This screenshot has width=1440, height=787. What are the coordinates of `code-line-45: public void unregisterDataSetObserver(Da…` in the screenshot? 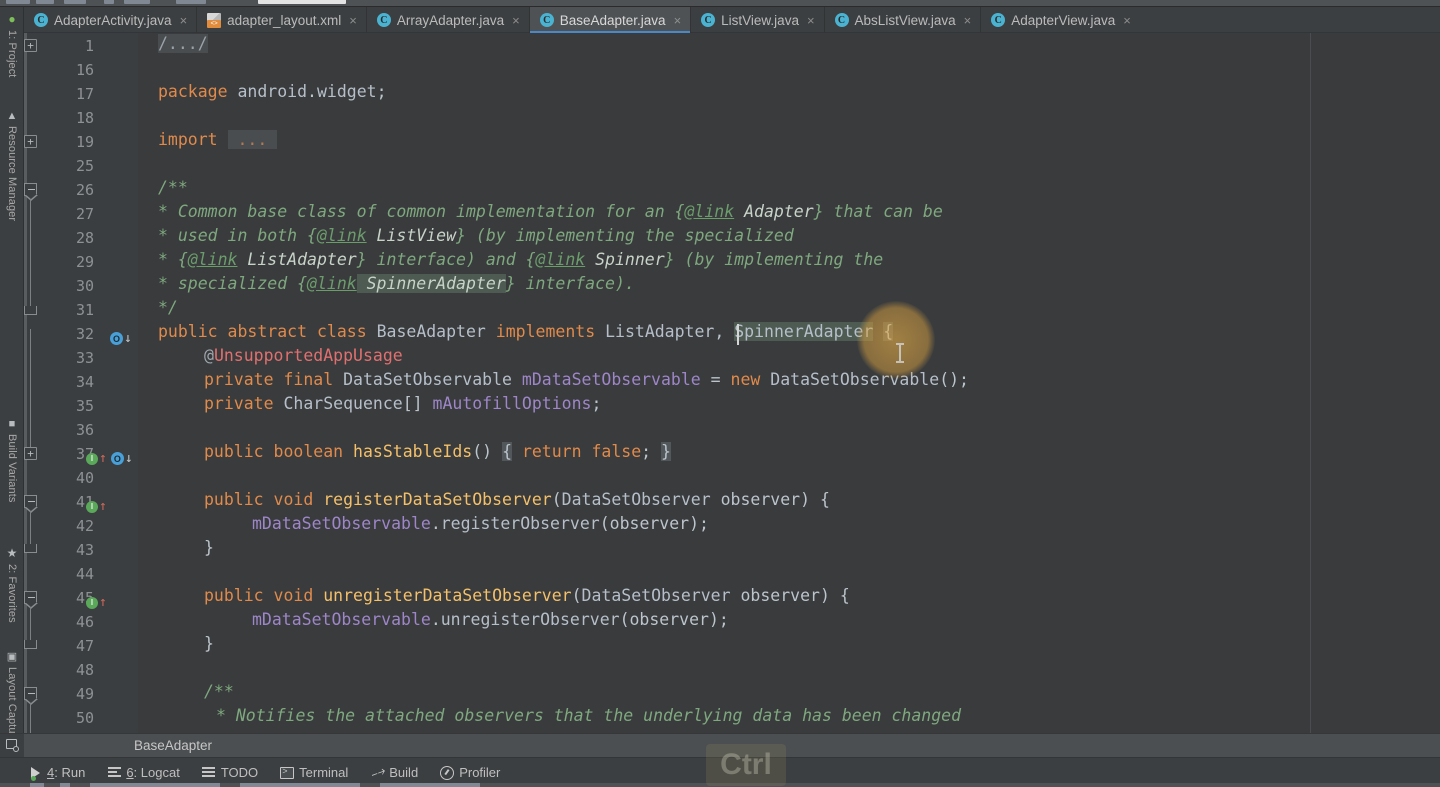 It's located at (504, 595).